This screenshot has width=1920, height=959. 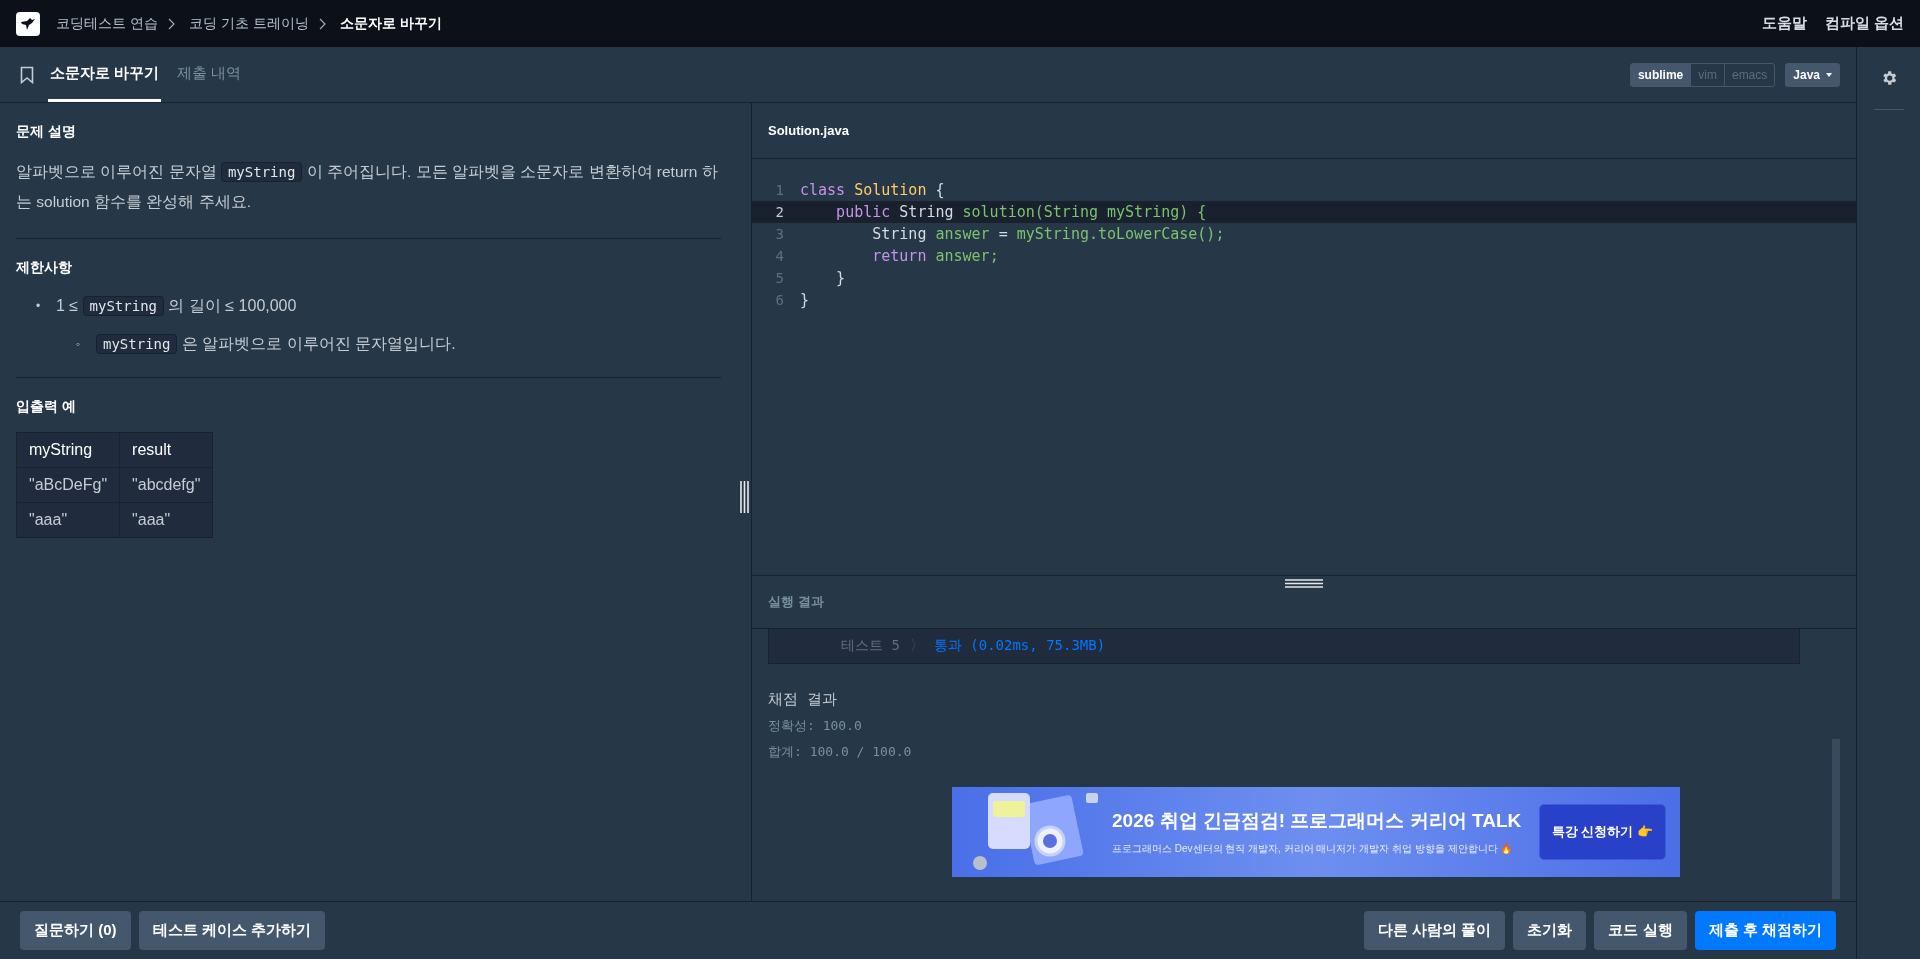 I want to click on code-token: answer;, so click(x=967, y=256).